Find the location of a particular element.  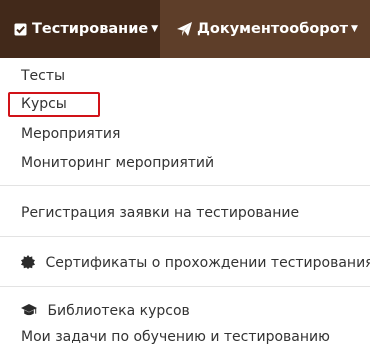

tab-document-flow-label: Документооборот is located at coordinates (273, 29).